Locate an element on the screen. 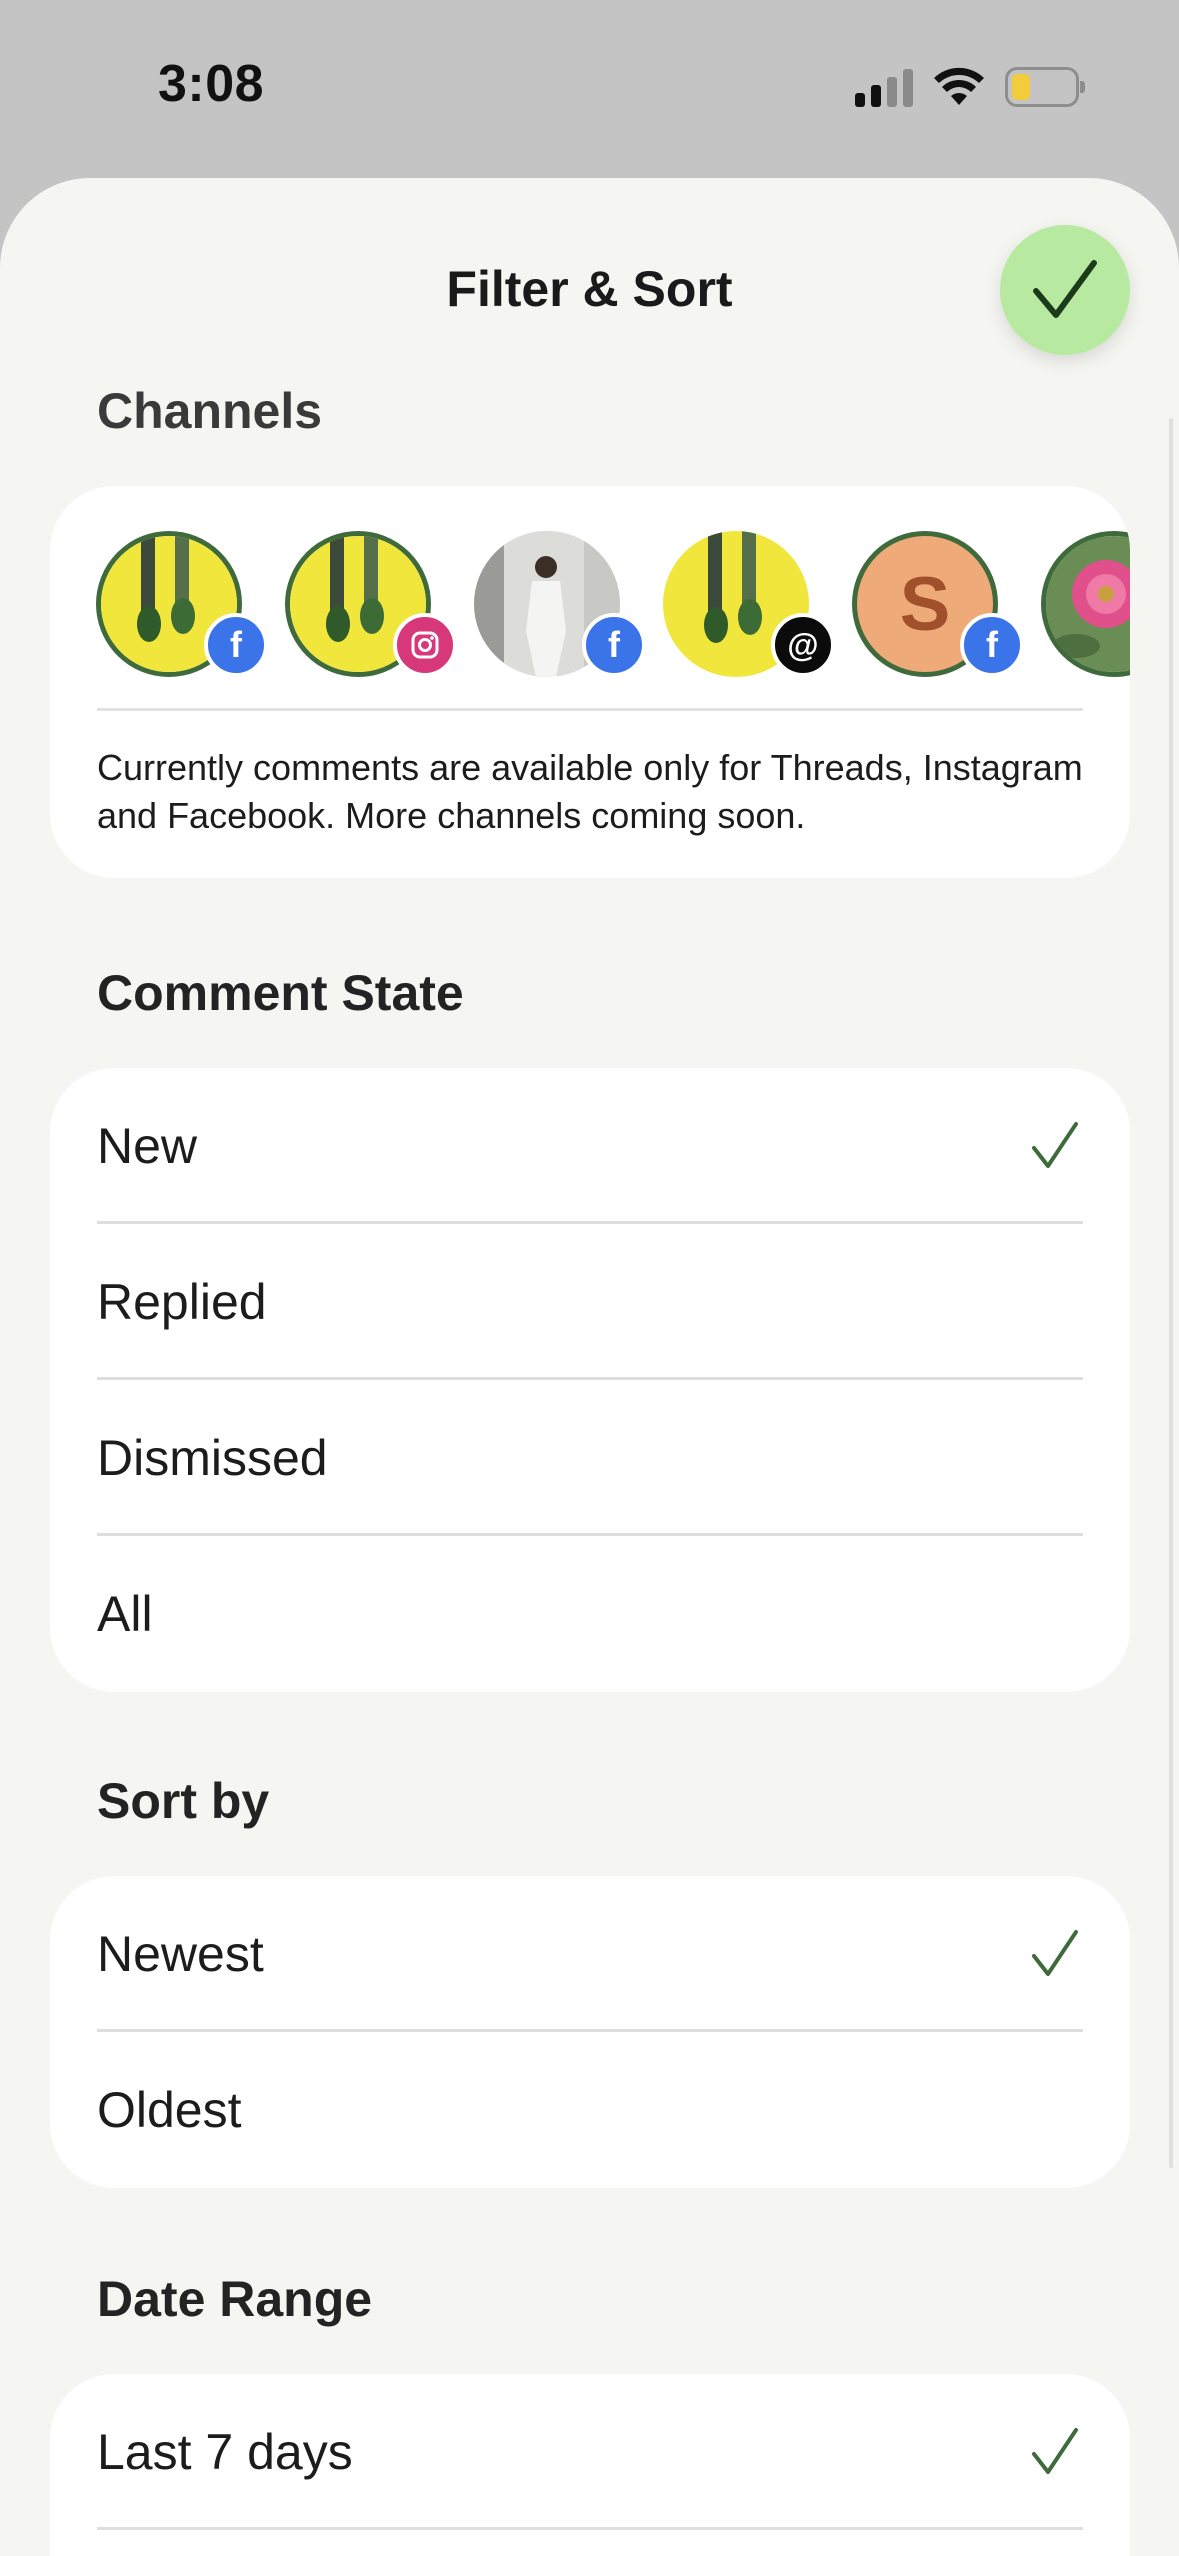 The width and height of the screenshot is (1179, 2556). date-range-card: Last 7 days is located at coordinates (590, 2465).